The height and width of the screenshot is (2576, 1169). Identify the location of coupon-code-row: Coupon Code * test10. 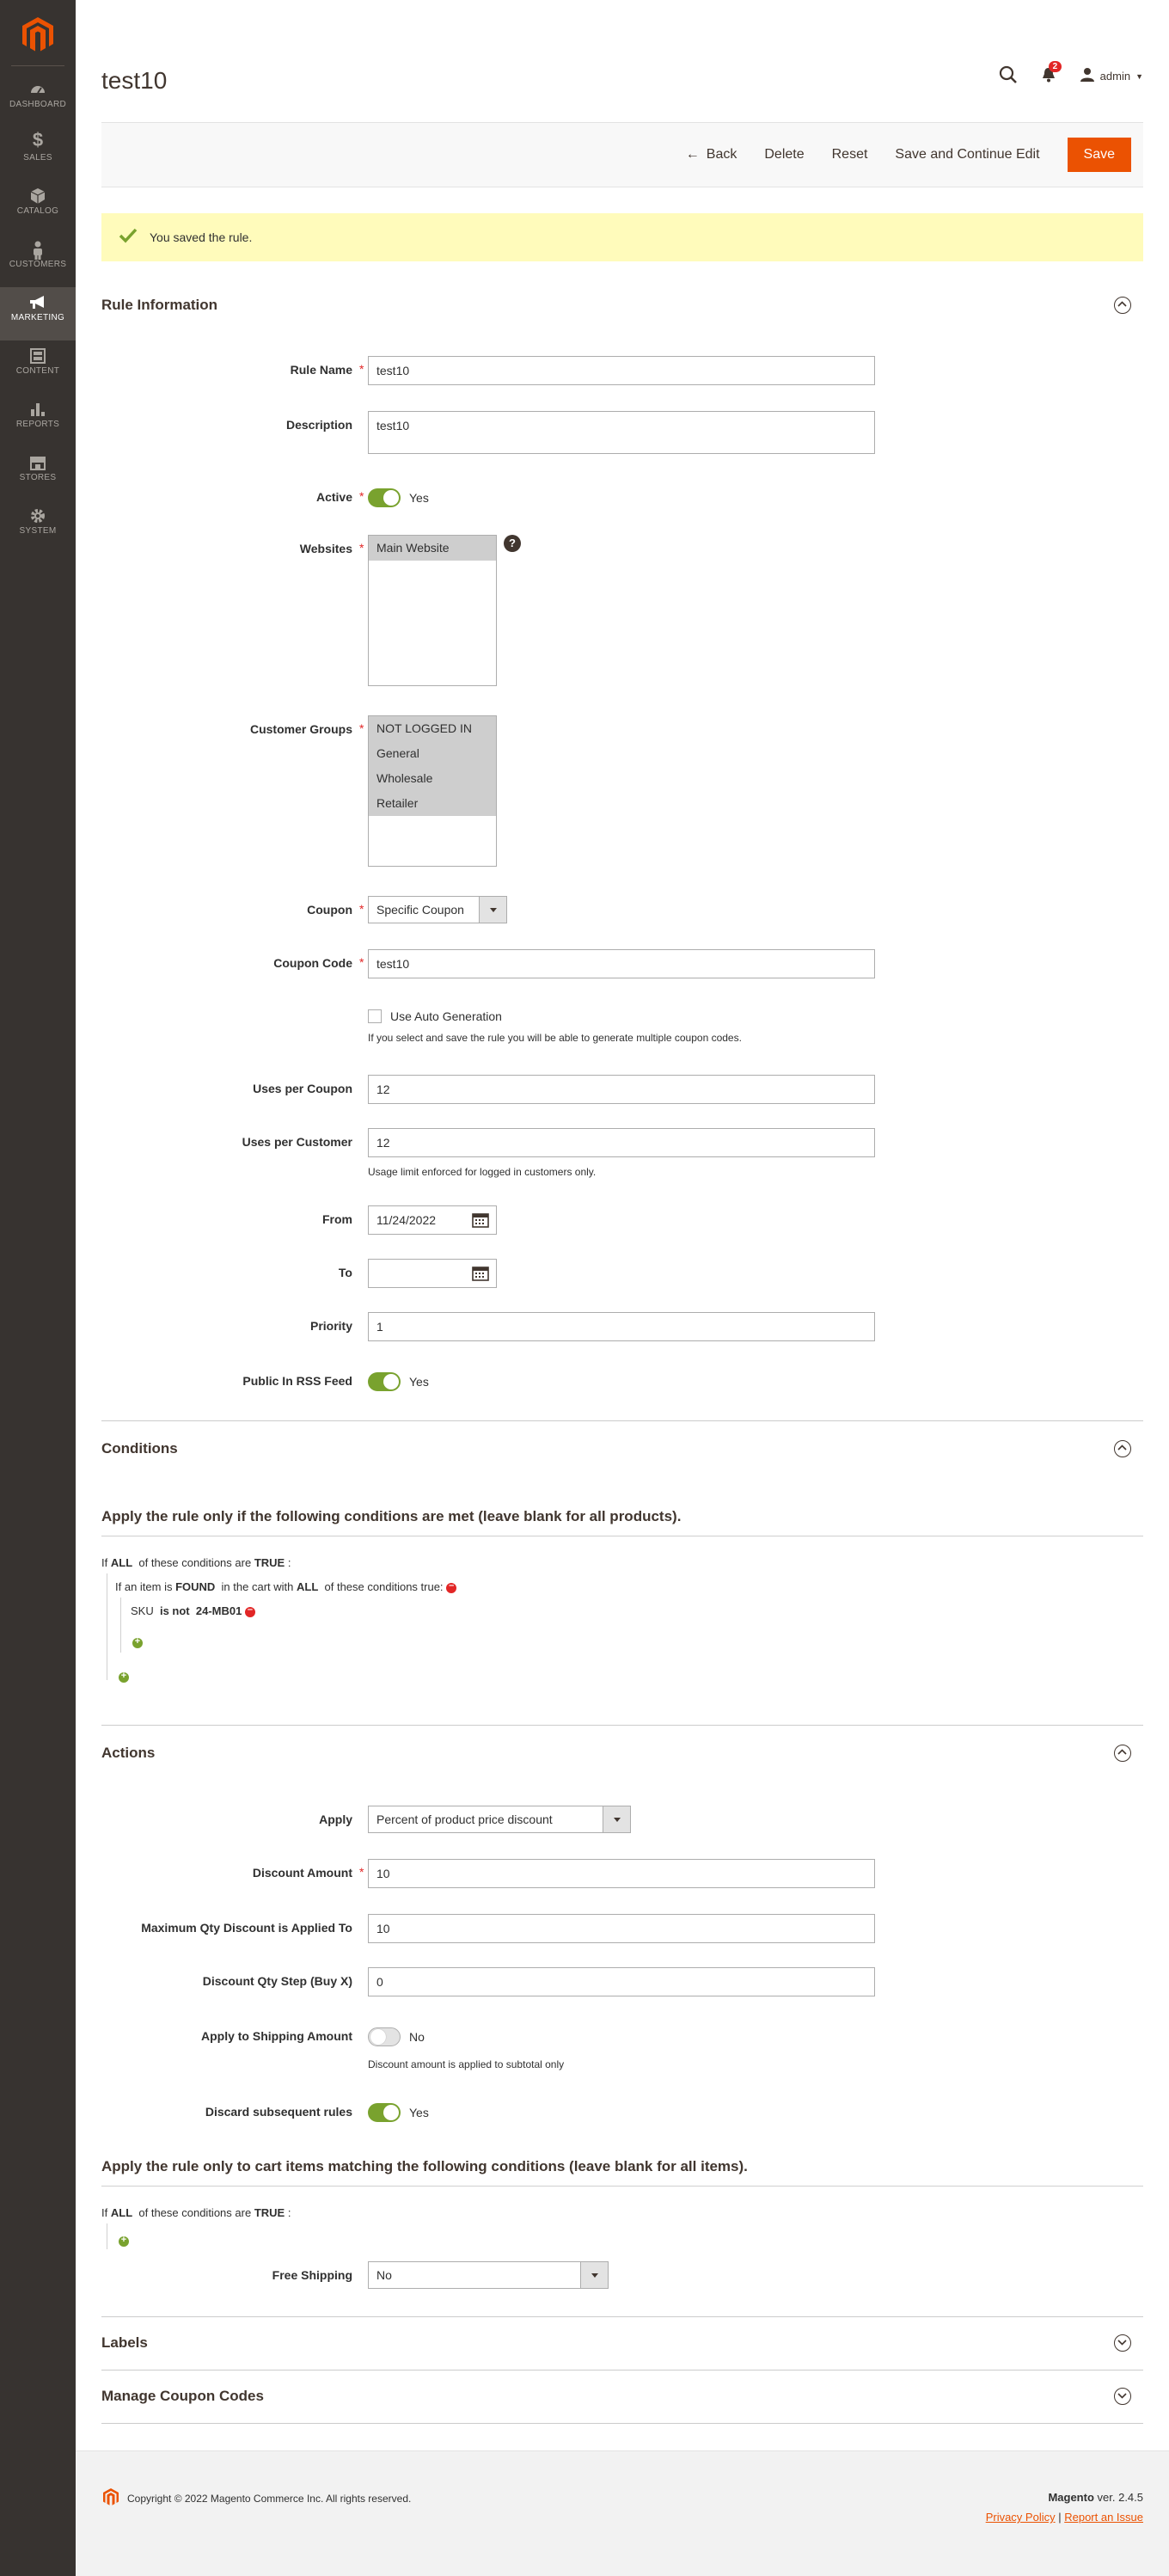
(622, 964).